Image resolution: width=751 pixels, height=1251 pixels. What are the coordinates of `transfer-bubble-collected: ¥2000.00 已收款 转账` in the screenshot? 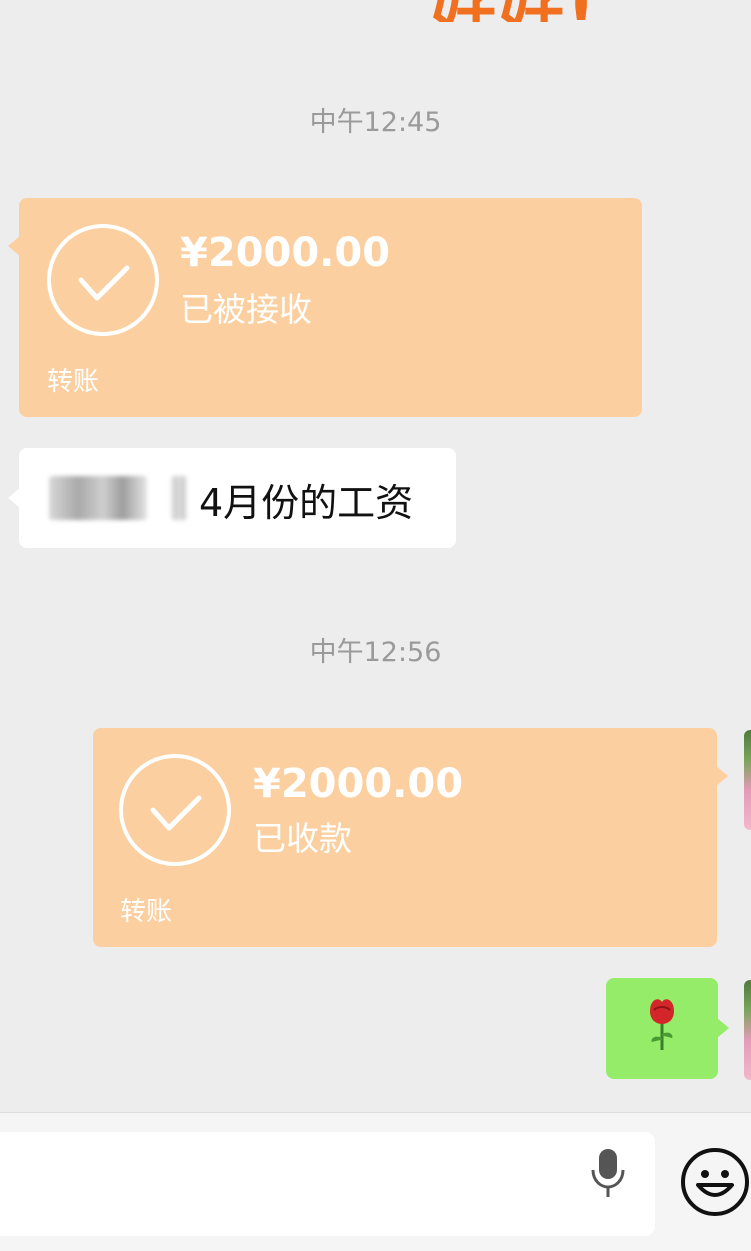 It's located at (410, 837).